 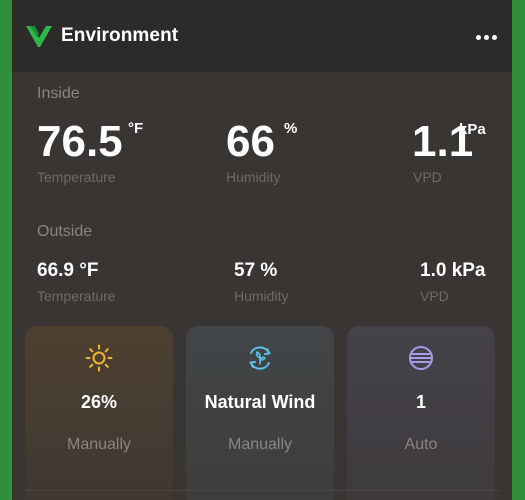 What do you see at coordinates (120, 35) in the screenshot?
I see `card-title: Environment` at bounding box center [120, 35].